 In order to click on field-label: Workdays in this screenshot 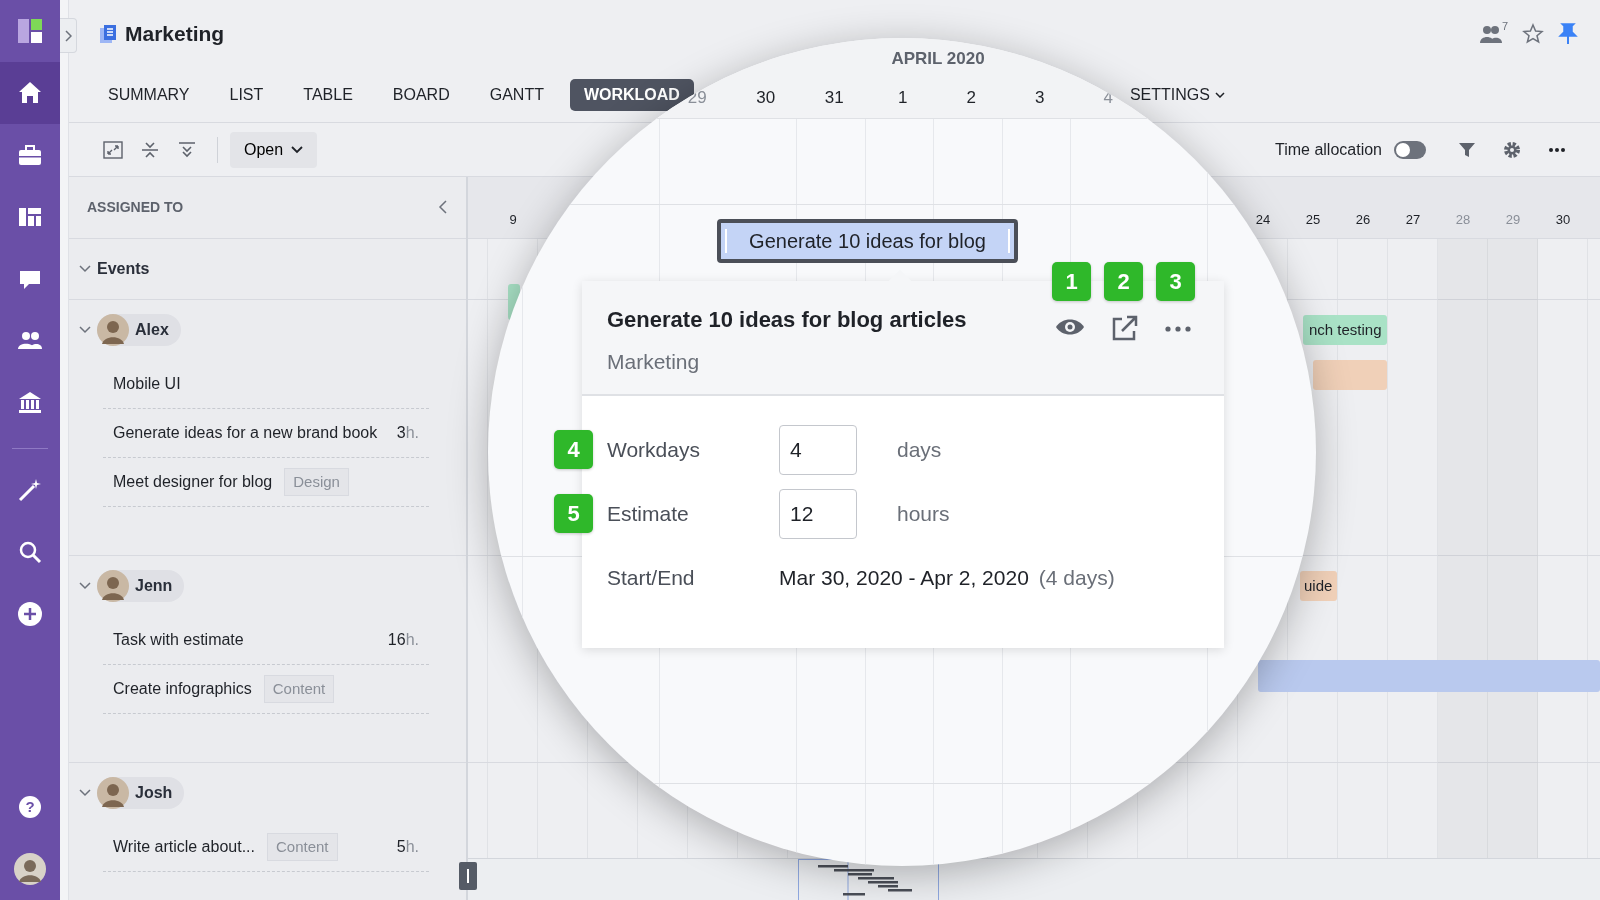, I will do `click(654, 450)`.